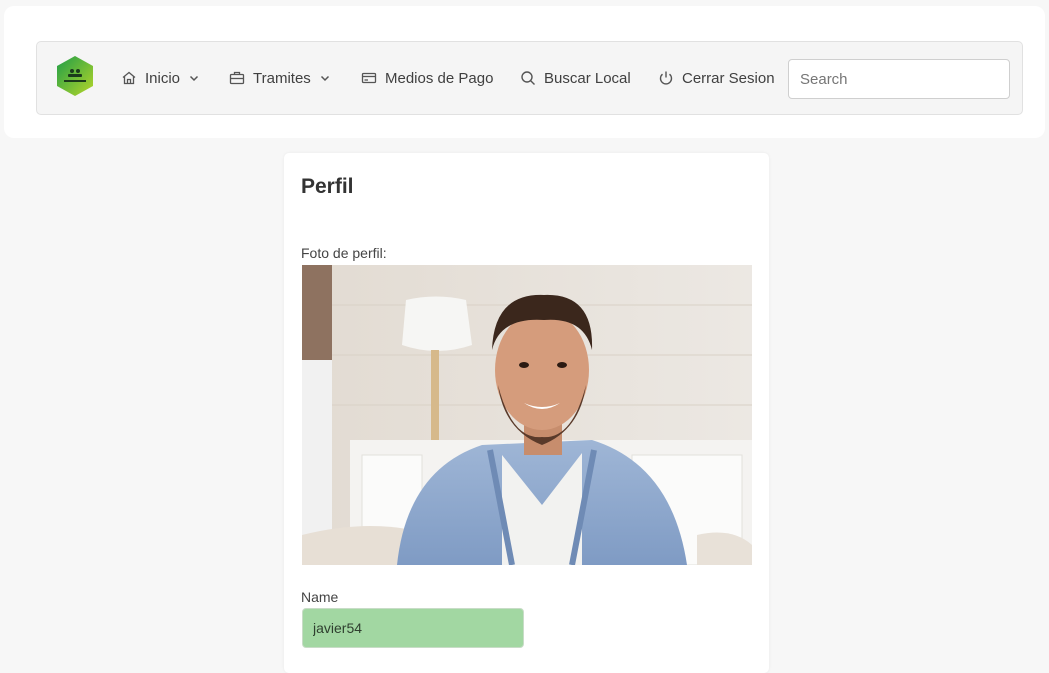 The height and width of the screenshot is (673, 1049). Describe the element at coordinates (129, 78) in the screenshot. I see `home-icon` at that location.